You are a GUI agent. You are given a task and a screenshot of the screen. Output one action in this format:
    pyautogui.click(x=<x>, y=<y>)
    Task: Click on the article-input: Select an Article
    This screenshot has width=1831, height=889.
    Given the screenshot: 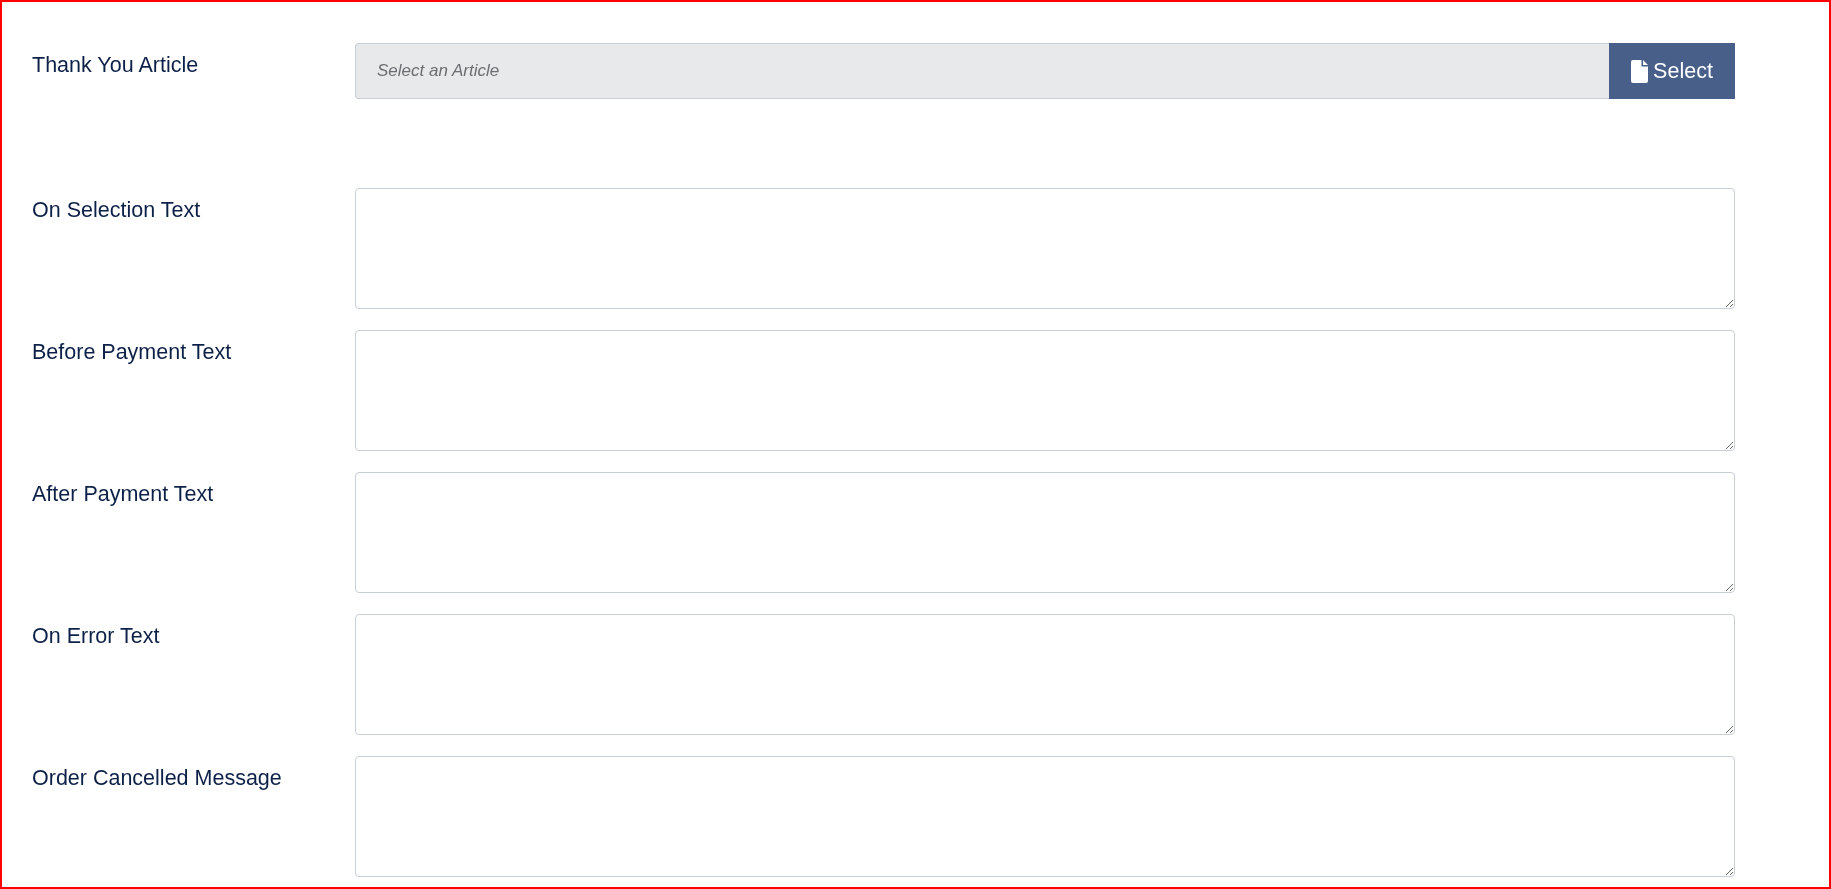 What is the action you would take?
    pyautogui.click(x=982, y=71)
    